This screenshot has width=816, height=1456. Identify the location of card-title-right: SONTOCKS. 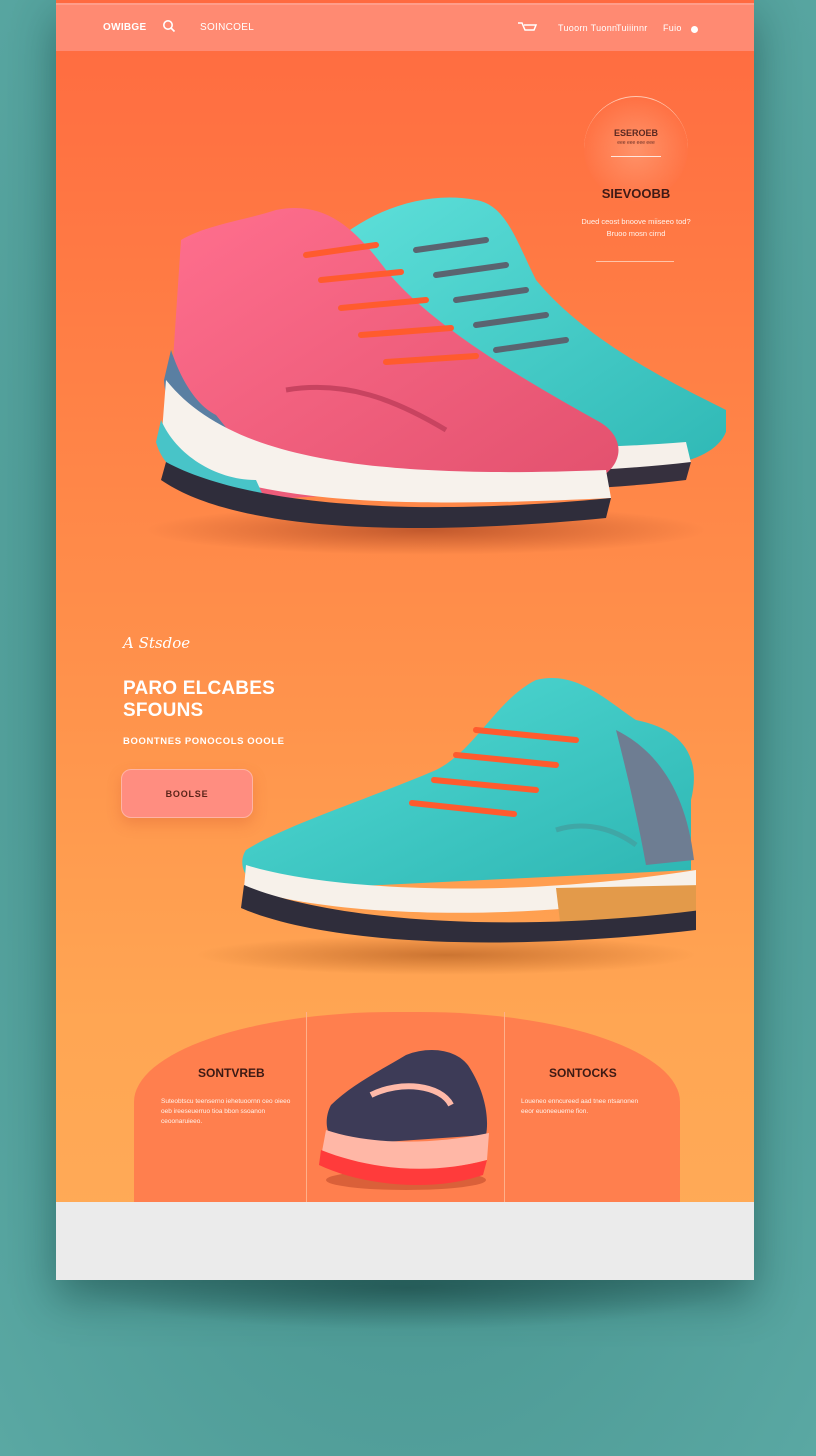
(583, 1073).